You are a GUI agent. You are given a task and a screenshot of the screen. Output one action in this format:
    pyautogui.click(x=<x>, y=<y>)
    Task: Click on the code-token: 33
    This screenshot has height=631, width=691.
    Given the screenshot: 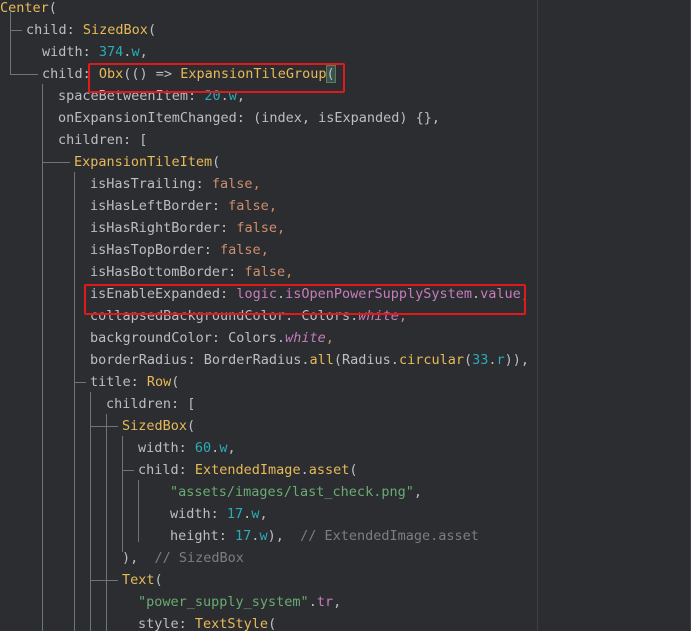 What is the action you would take?
    pyautogui.click(x=480, y=360)
    